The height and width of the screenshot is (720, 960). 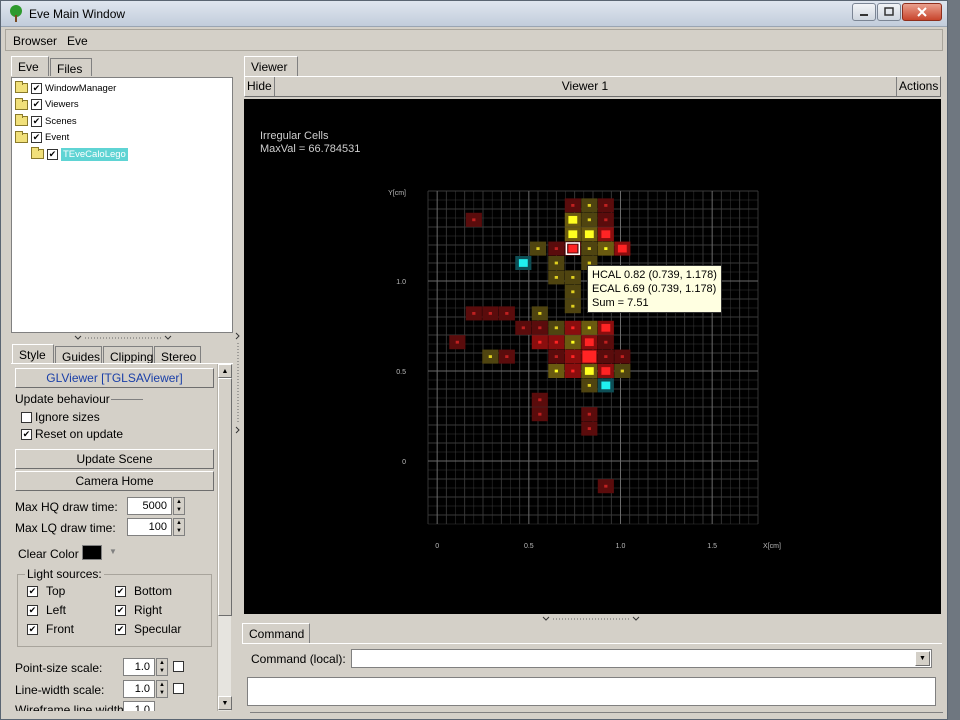 I want to click on light-label: Top, so click(x=56, y=591).